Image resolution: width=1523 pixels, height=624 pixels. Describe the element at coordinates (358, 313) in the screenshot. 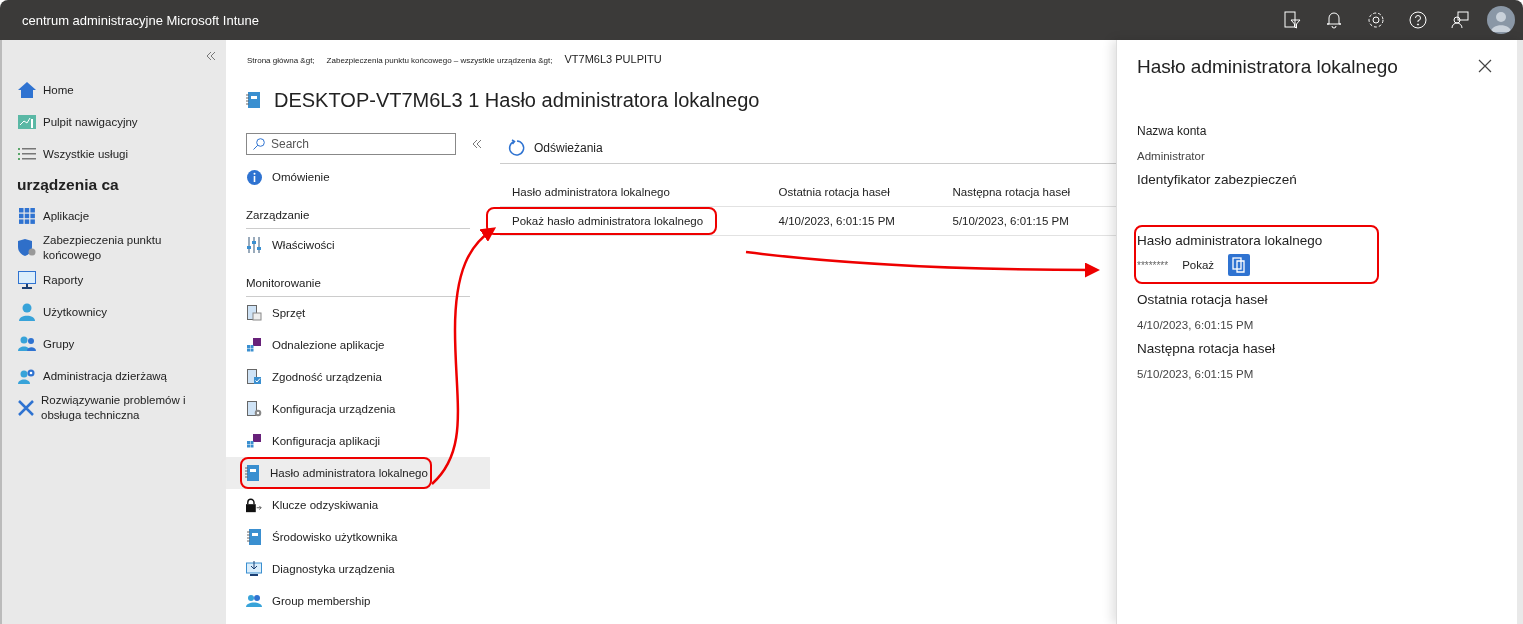

I see `menu-item: Sprzęt` at that location.